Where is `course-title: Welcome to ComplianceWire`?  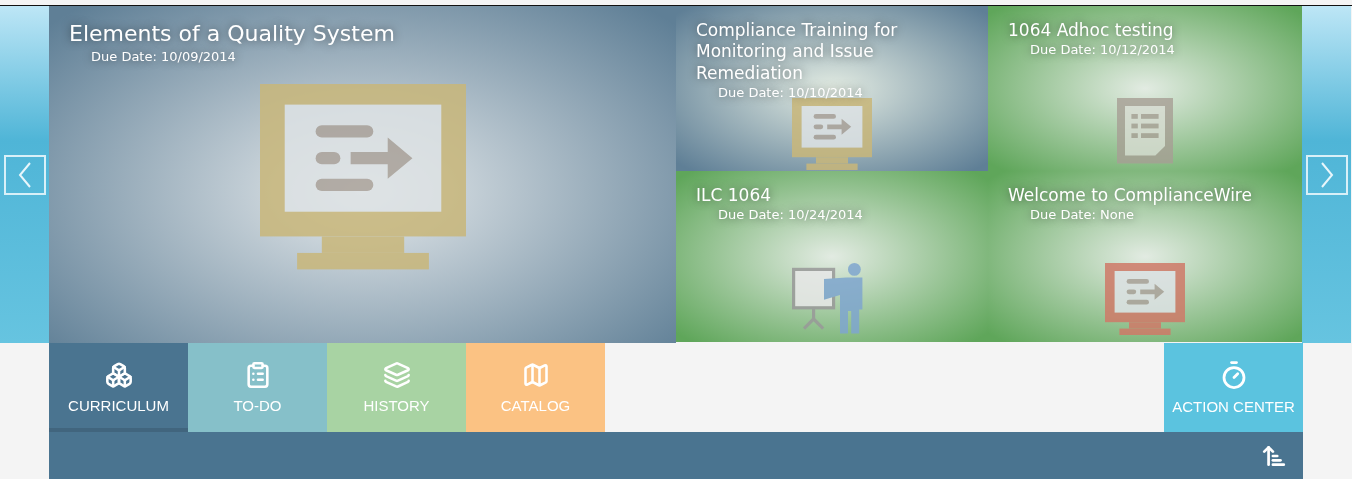 course-title: Welcome to ComplianceWire is located at coordinates (1130, 196).